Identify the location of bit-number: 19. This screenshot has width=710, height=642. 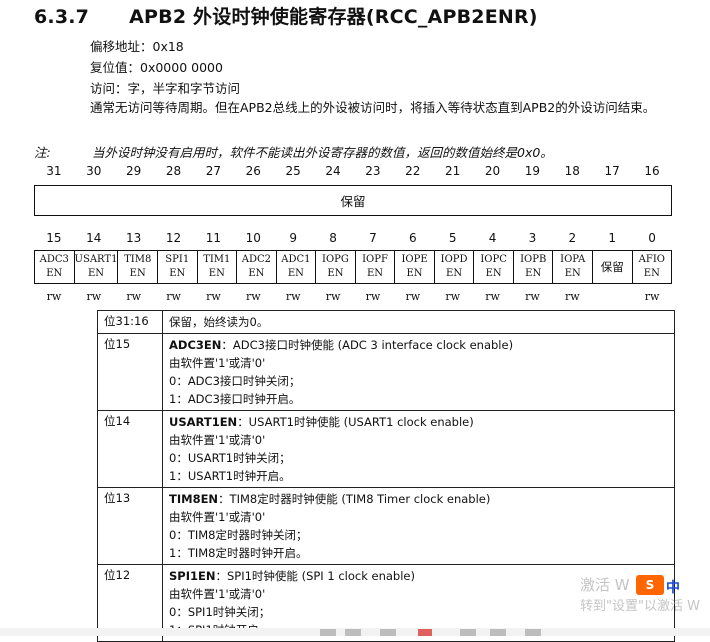
(532, 171).